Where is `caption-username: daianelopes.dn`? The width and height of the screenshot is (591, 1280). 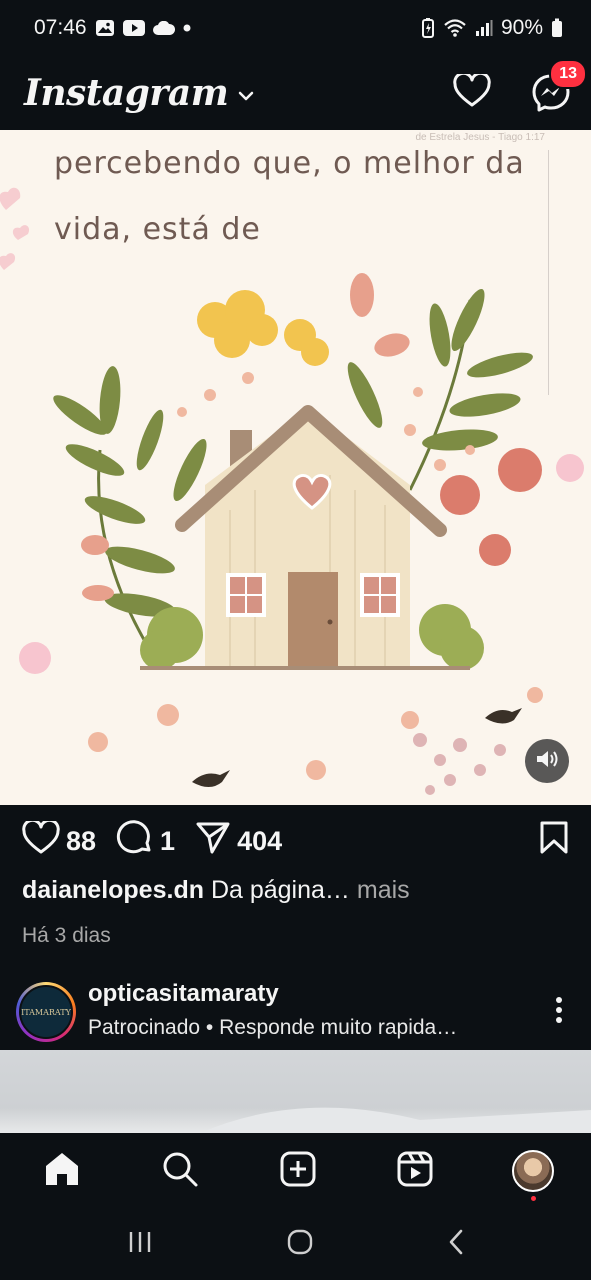
caption-username: daianelopes.dn is located at coordinates (113, 890).